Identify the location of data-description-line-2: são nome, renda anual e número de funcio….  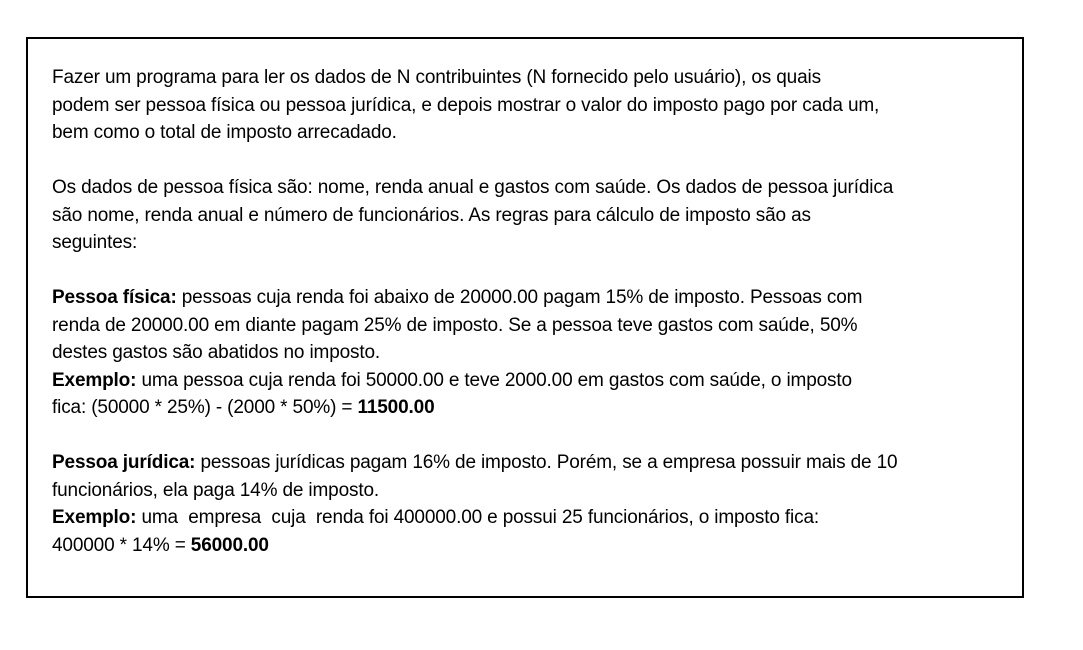
(431, 215).